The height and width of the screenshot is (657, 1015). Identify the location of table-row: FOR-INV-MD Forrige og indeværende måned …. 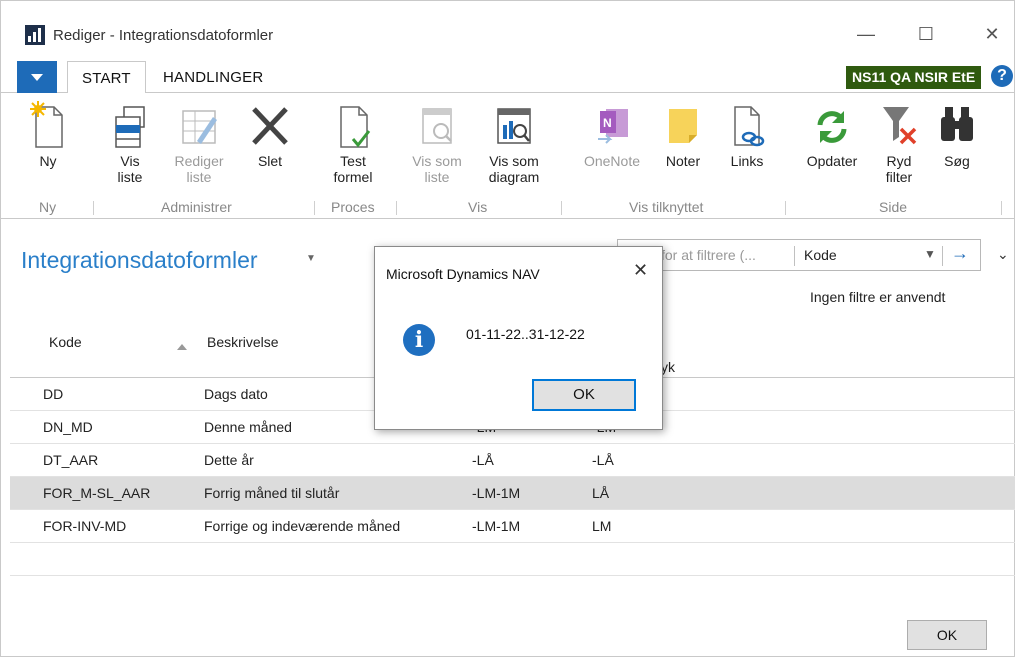
(512, 526).